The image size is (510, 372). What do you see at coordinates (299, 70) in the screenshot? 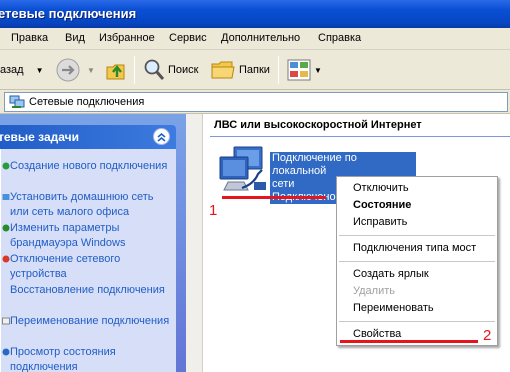
I see `views-icon` at bounding box center [299, 70].